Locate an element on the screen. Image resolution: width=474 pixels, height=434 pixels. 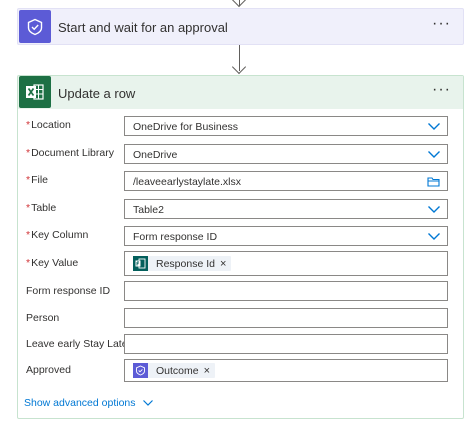
key-column-label: *Key Column is located at coordinates (57, 235).